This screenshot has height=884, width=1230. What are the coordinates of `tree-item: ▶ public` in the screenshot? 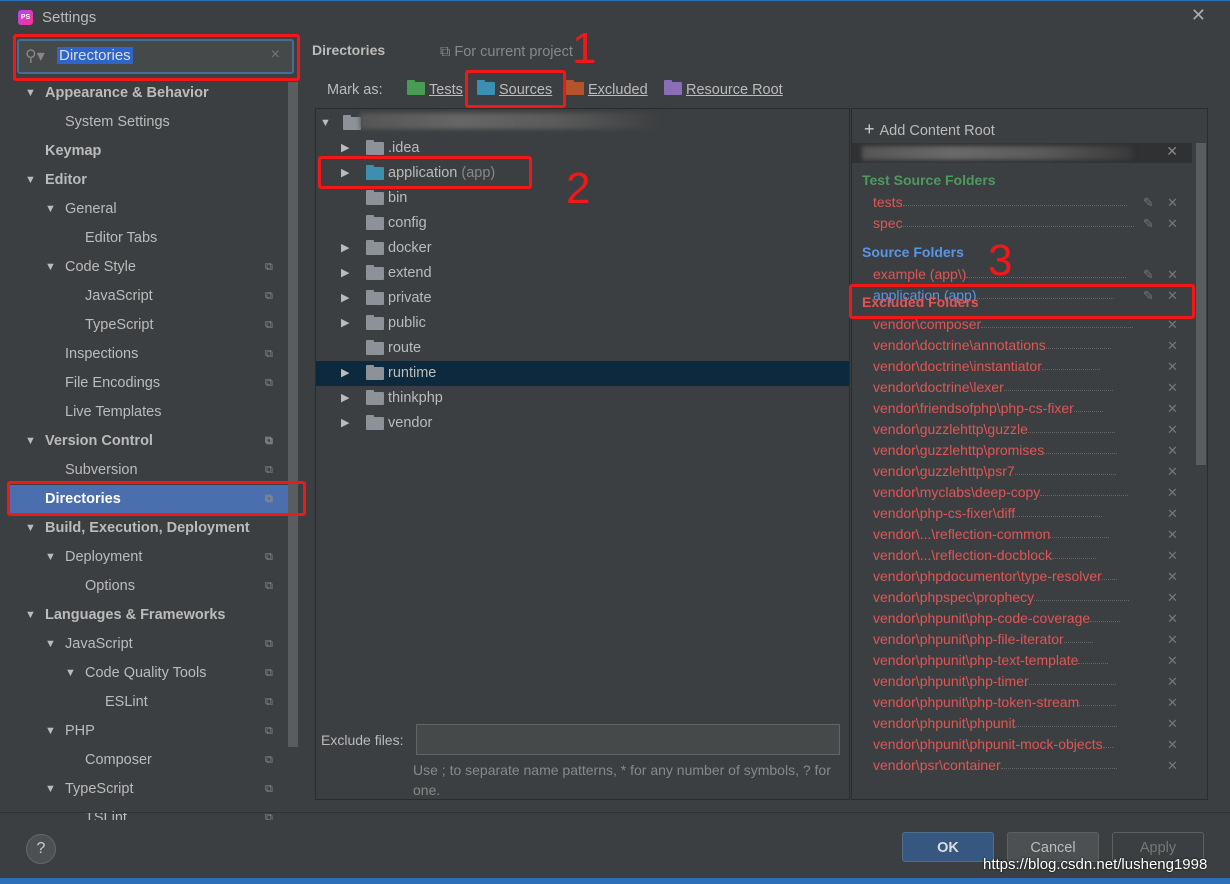 It's located at (582, 323).